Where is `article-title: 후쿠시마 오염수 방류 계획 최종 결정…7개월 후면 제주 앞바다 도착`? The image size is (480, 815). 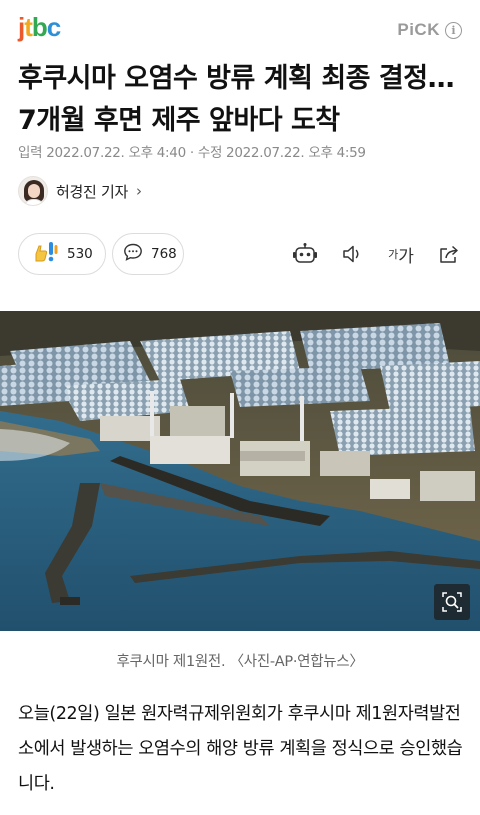
article-title: 후쿠시마 오염수 방류 계획 최종 결정…7개월 후면 제주 앞바다 도착 is located at coordinates (236, 99).